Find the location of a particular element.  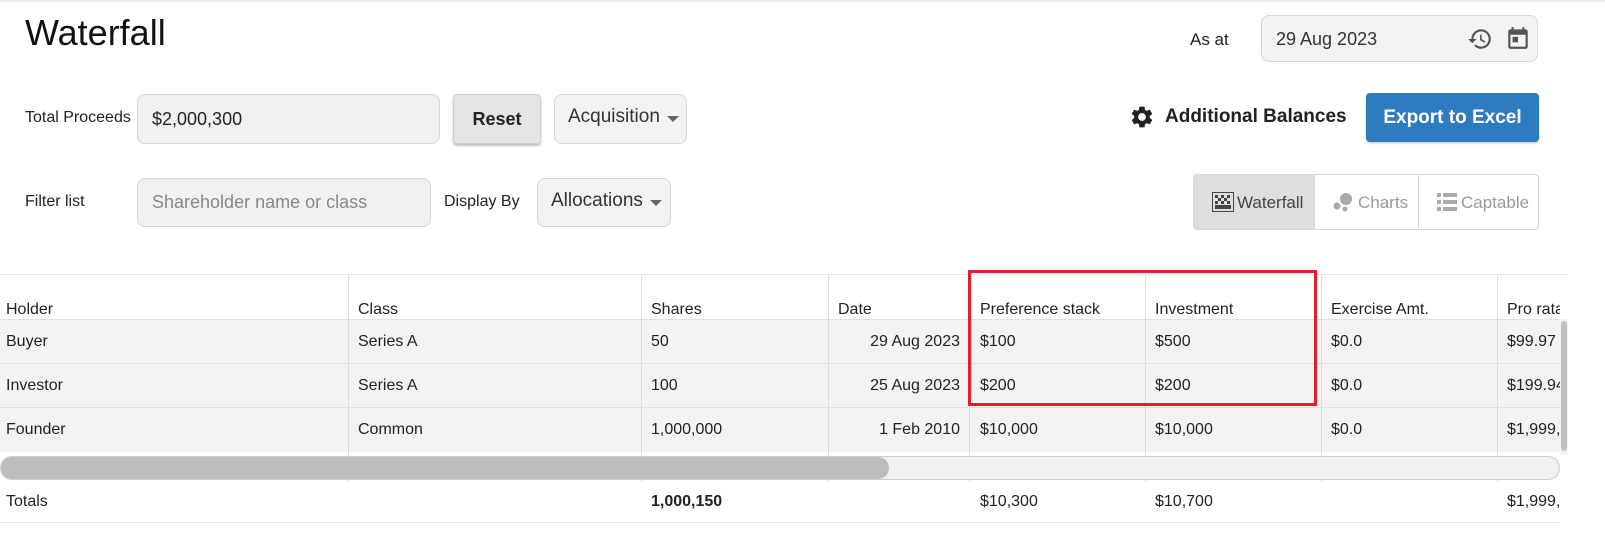

column-header-holder: Holder is located at coordinates (176, 297).